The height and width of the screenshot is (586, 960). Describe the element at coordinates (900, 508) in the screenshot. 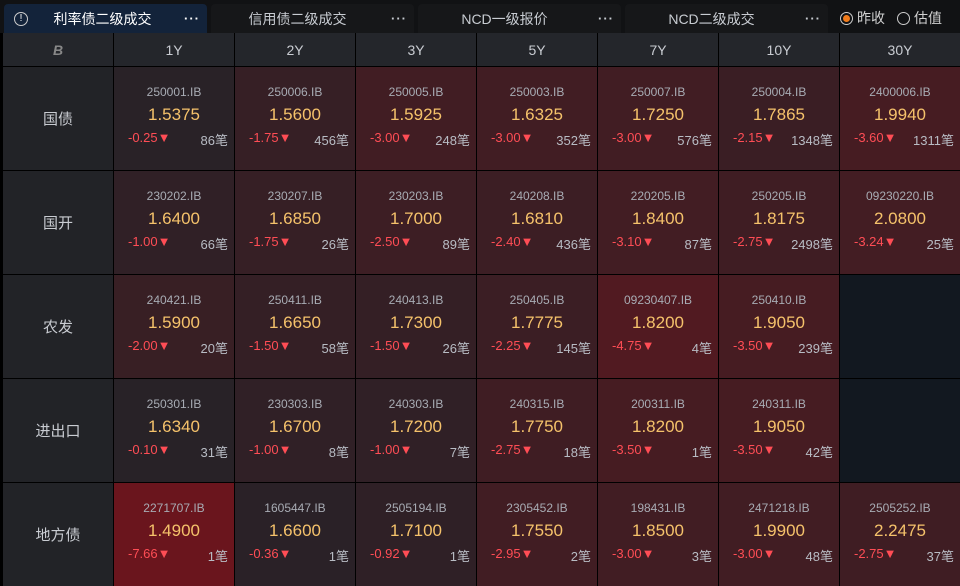

I see `bond-code: 2505252.IB` at that location.